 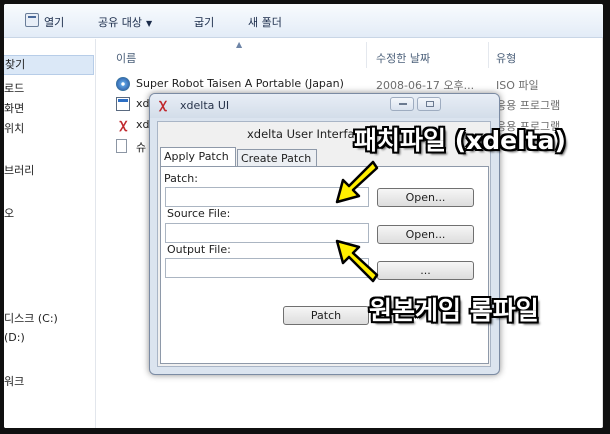 I want to click on file-name: Super Robot Taisen A Portable (Japan), so click(x=240, y=83).